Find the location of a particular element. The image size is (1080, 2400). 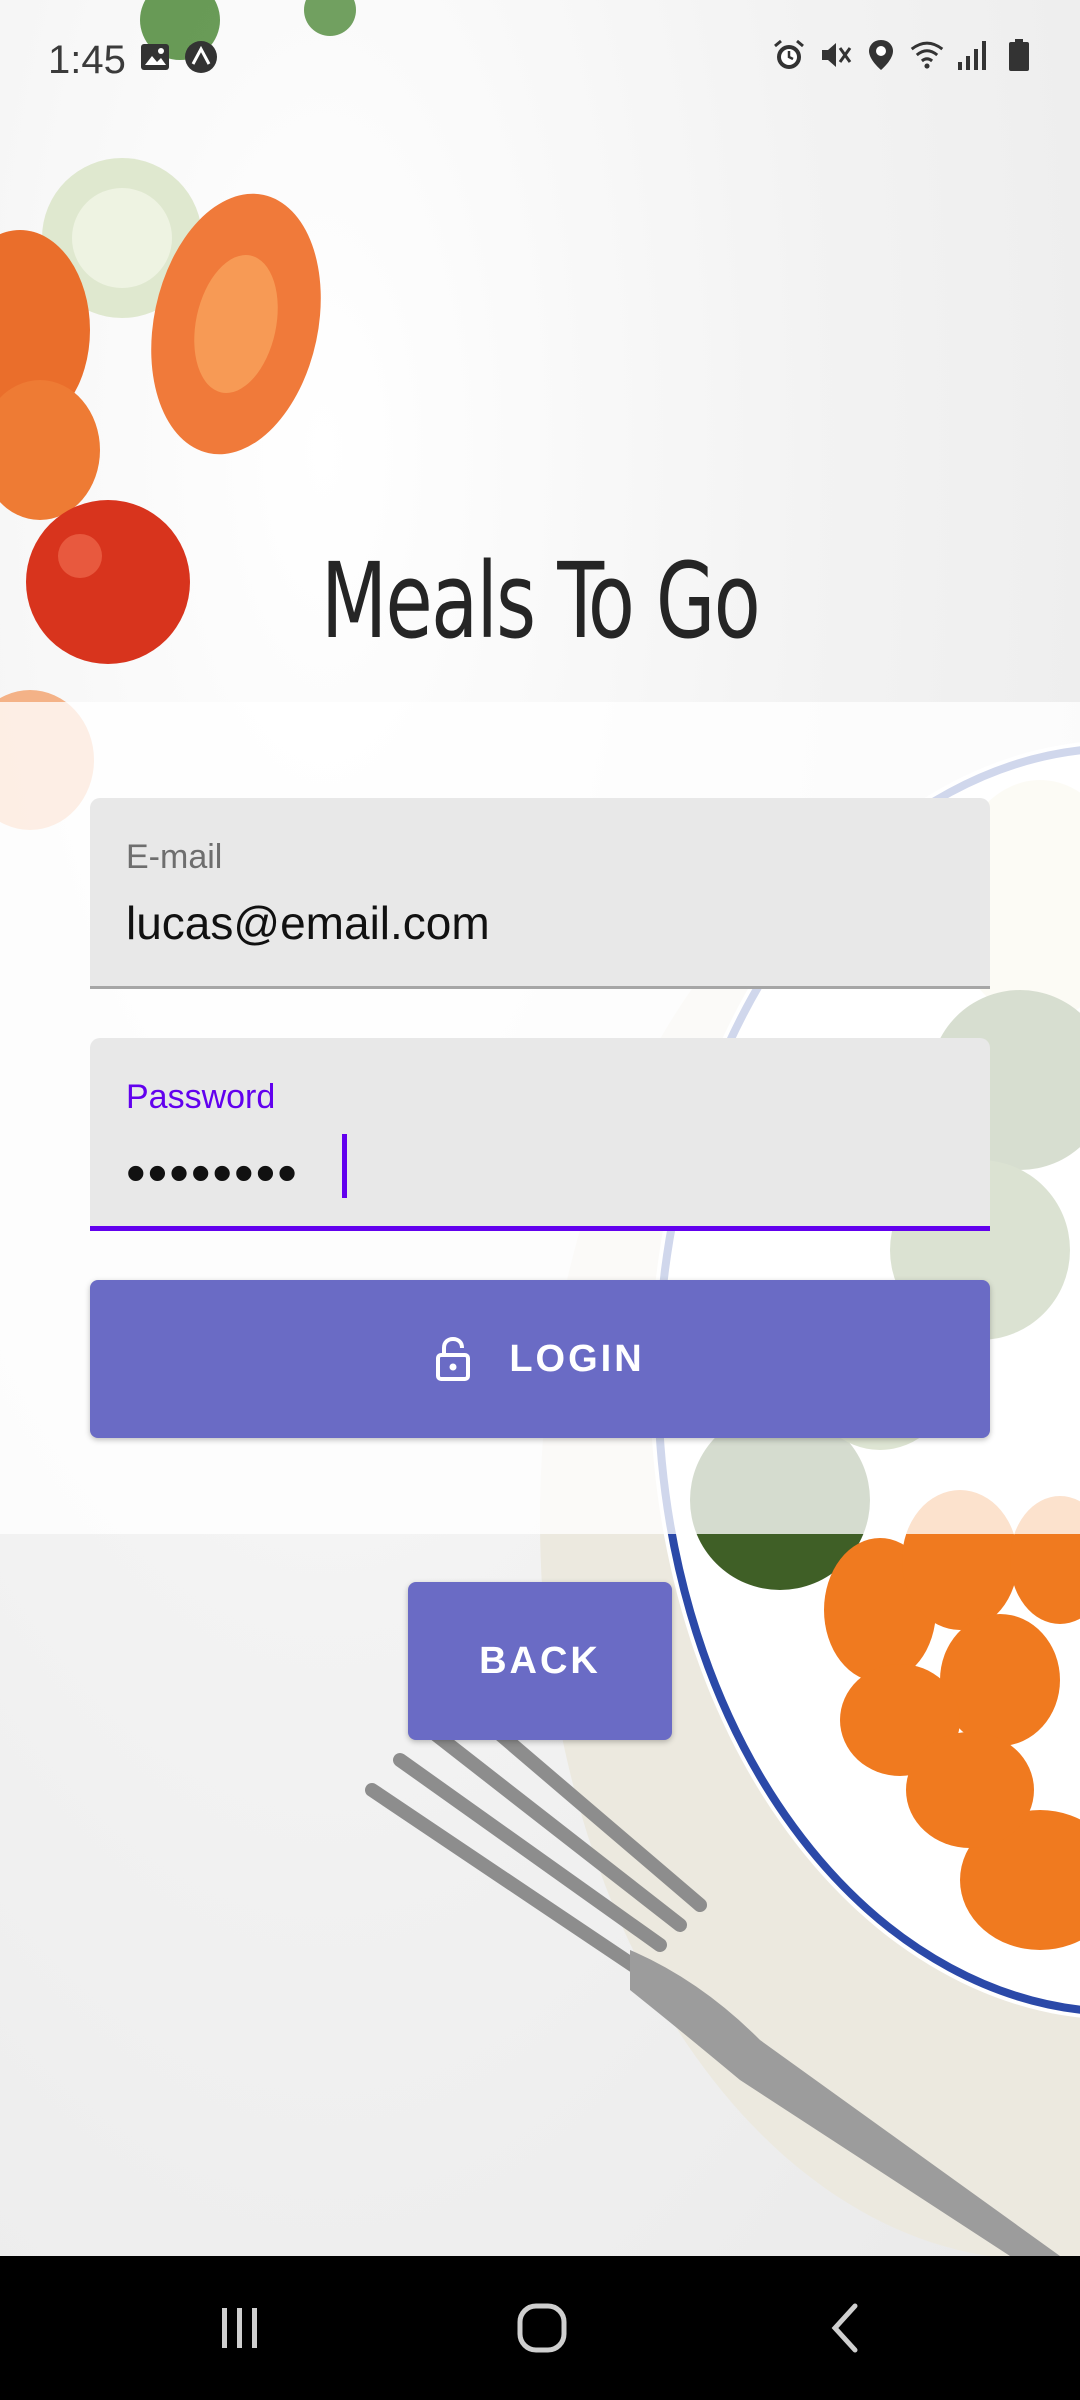

password-input: •••••••• is located at coordinates (212, 1172).